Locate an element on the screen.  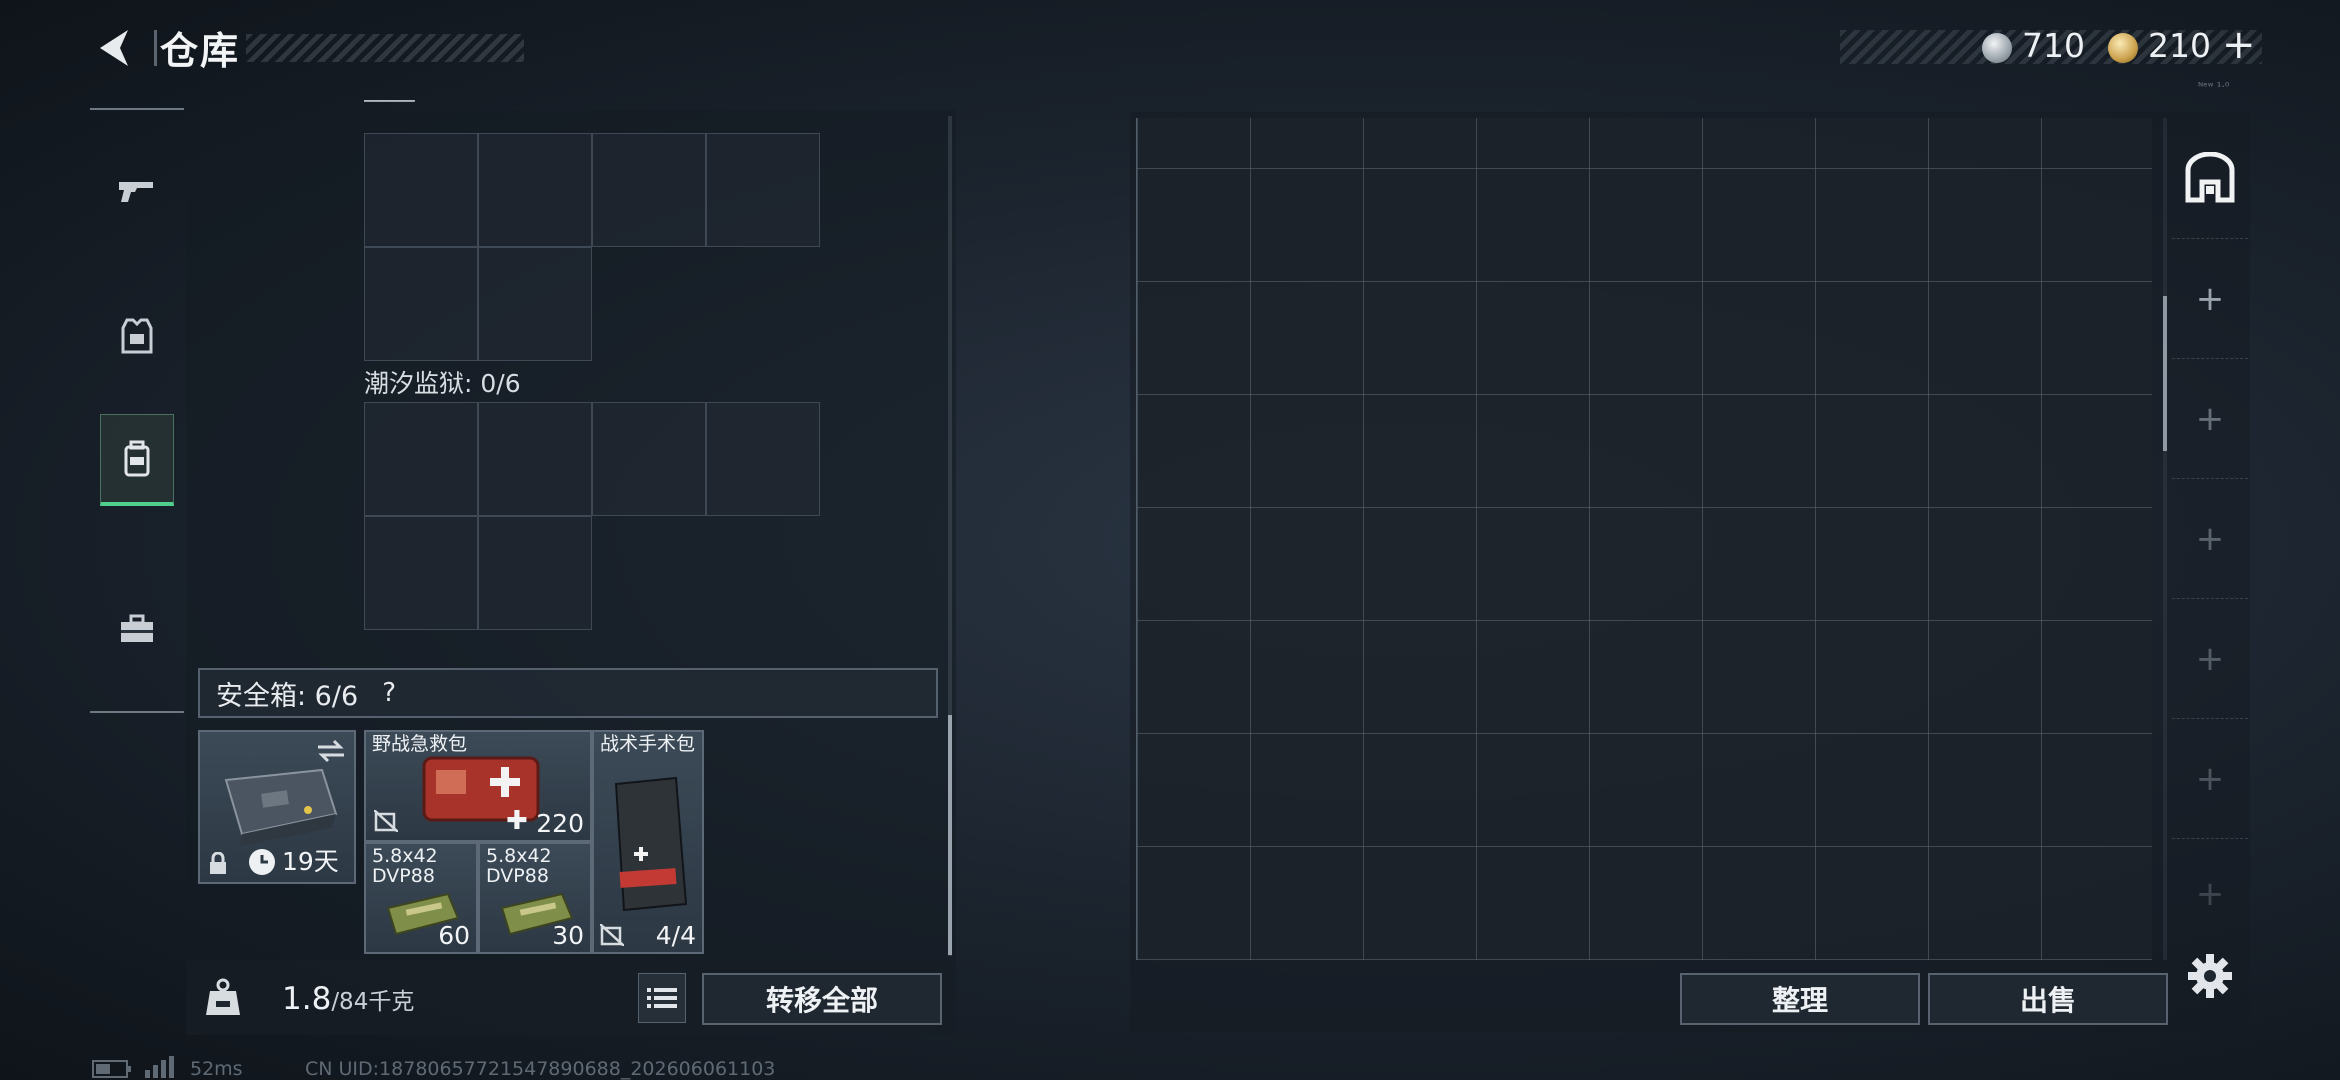
list-view-button is located at coordinates (662, 998).